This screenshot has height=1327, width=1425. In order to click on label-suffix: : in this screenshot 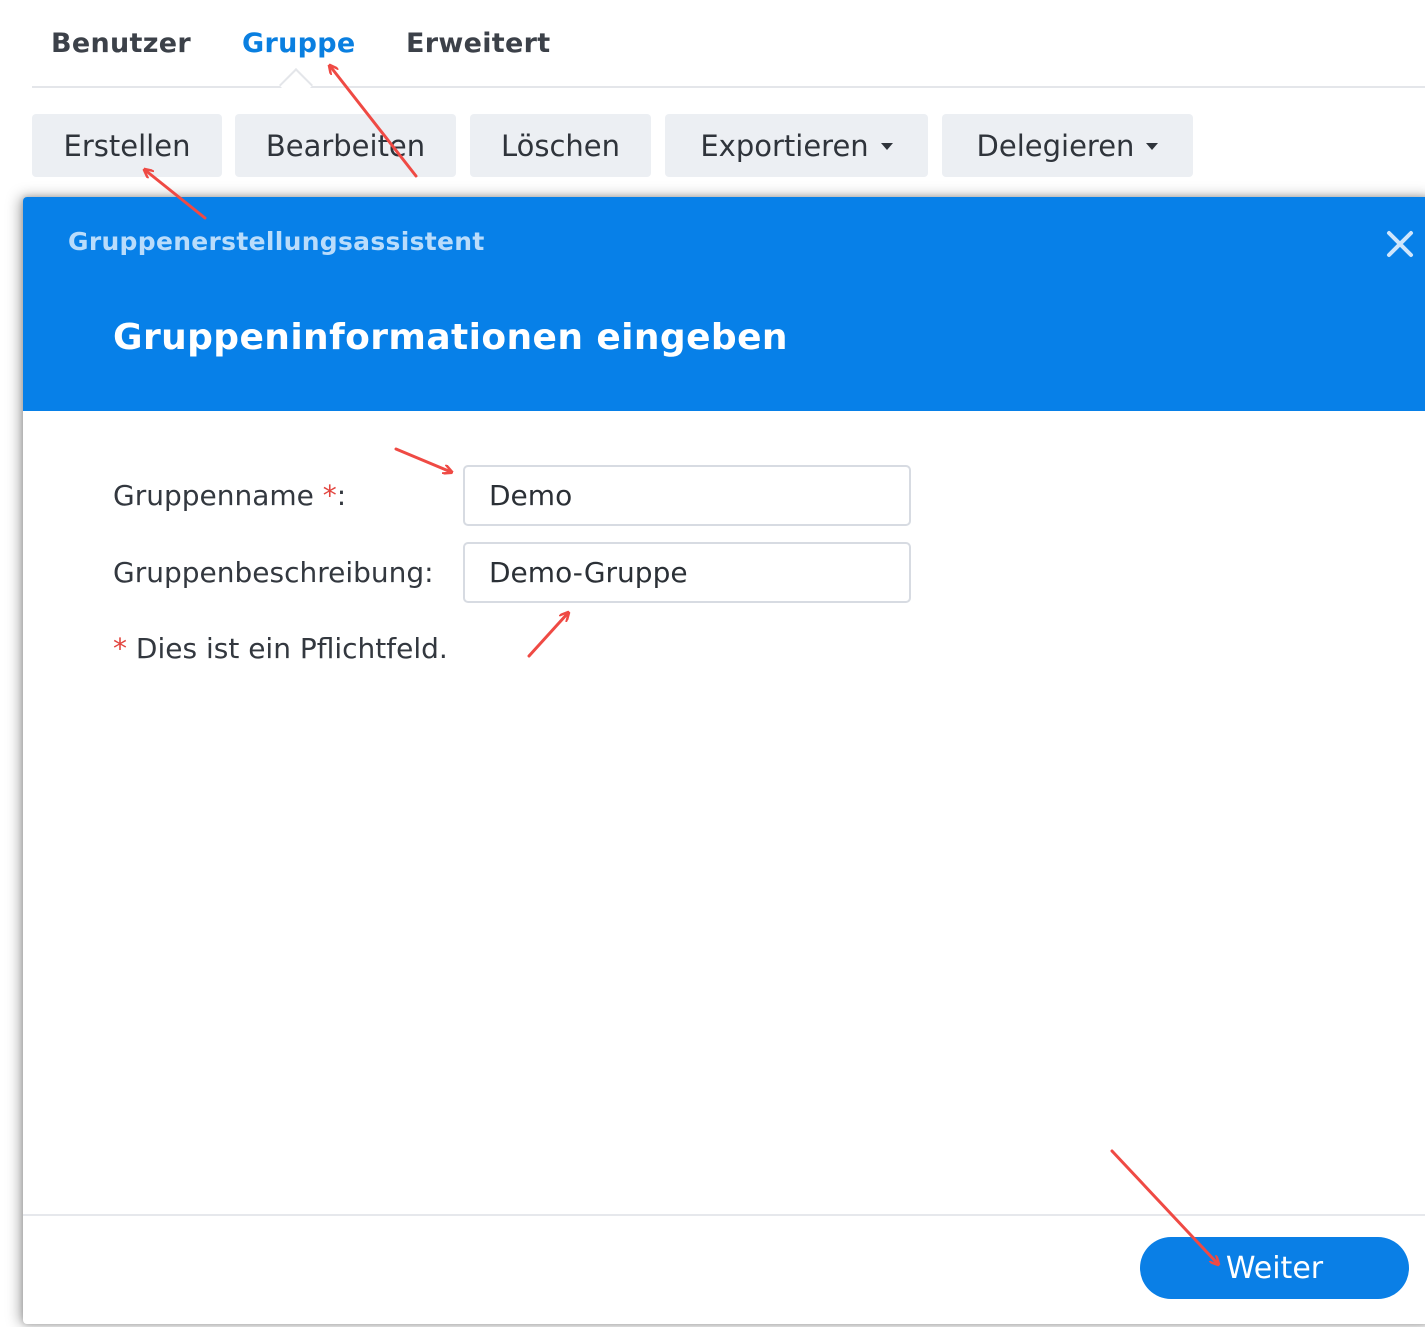, I will do `click(341, 495)`.